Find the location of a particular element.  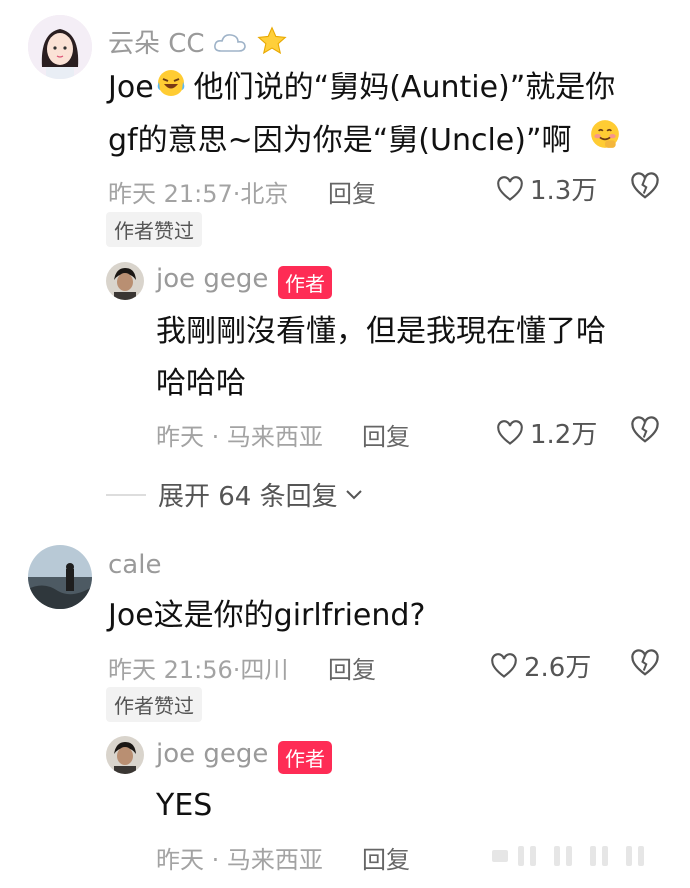

comment-text-line: gf的意思~因为你是“舅(Uncle)”啊 is located at coordinates (340, 140).